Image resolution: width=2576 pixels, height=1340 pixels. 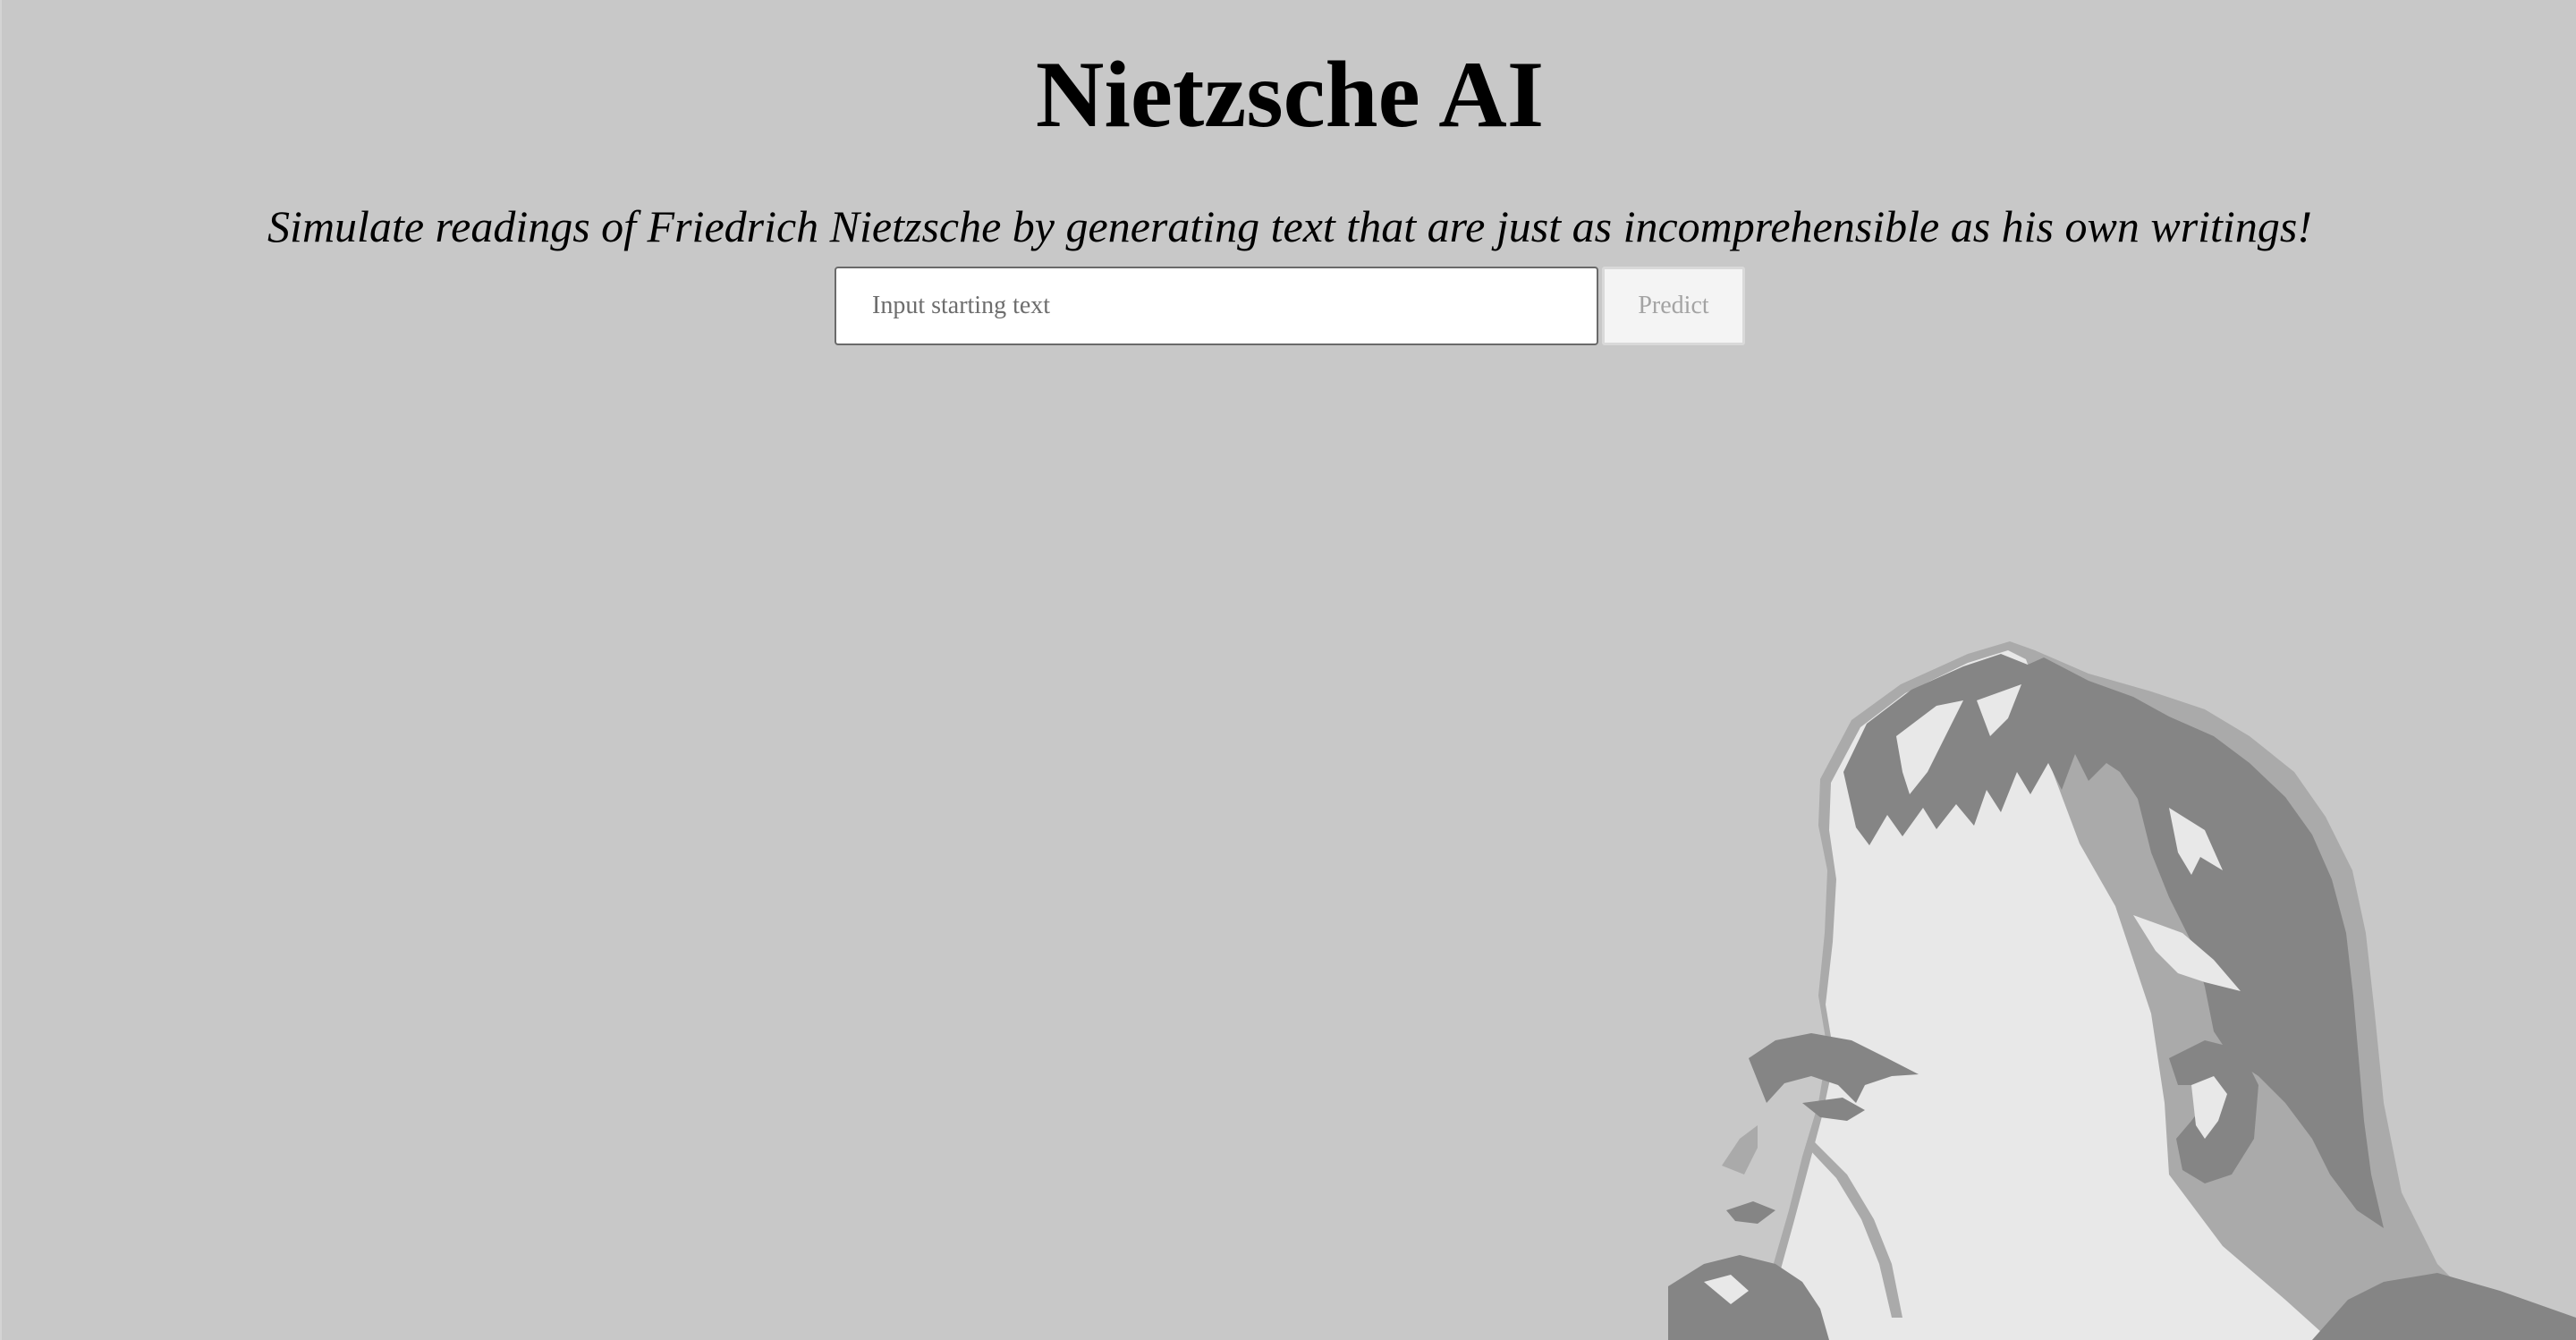 I want to click on prediction-form: Predict, so click(x=1290, y=306).